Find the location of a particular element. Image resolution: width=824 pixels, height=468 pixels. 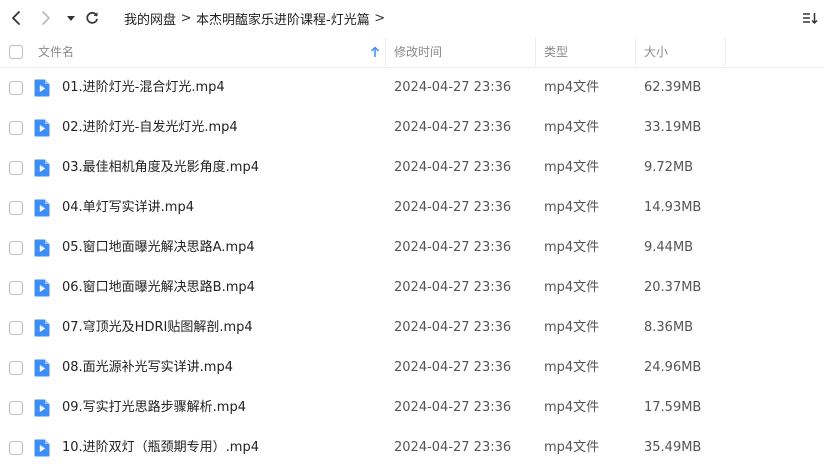

file-name: 02.进阶灯光-自发光灯光.mp4 is located at coordinates (150, 128).